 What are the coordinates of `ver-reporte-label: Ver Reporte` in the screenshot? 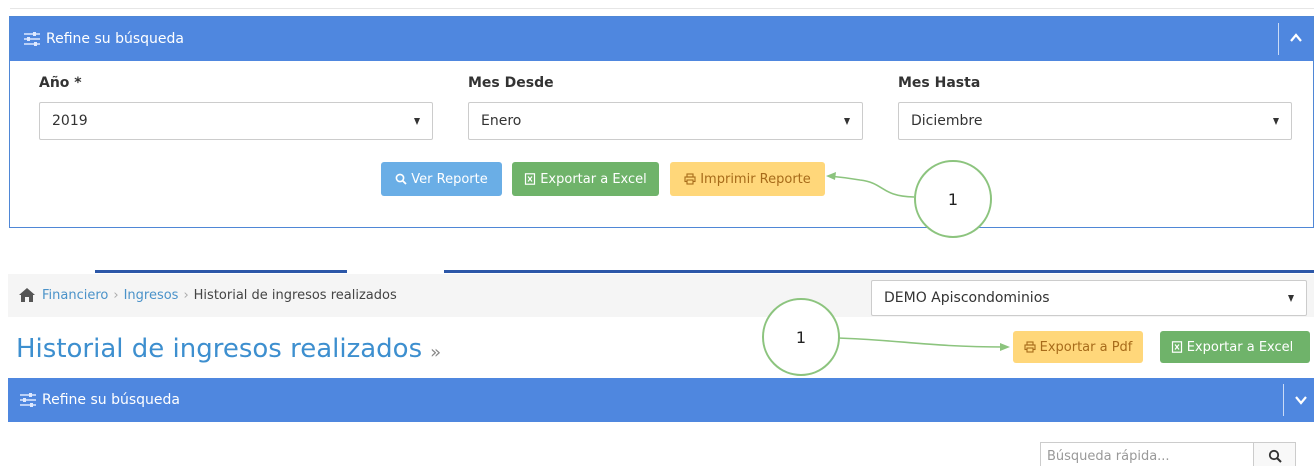 It's located at (449, 179).